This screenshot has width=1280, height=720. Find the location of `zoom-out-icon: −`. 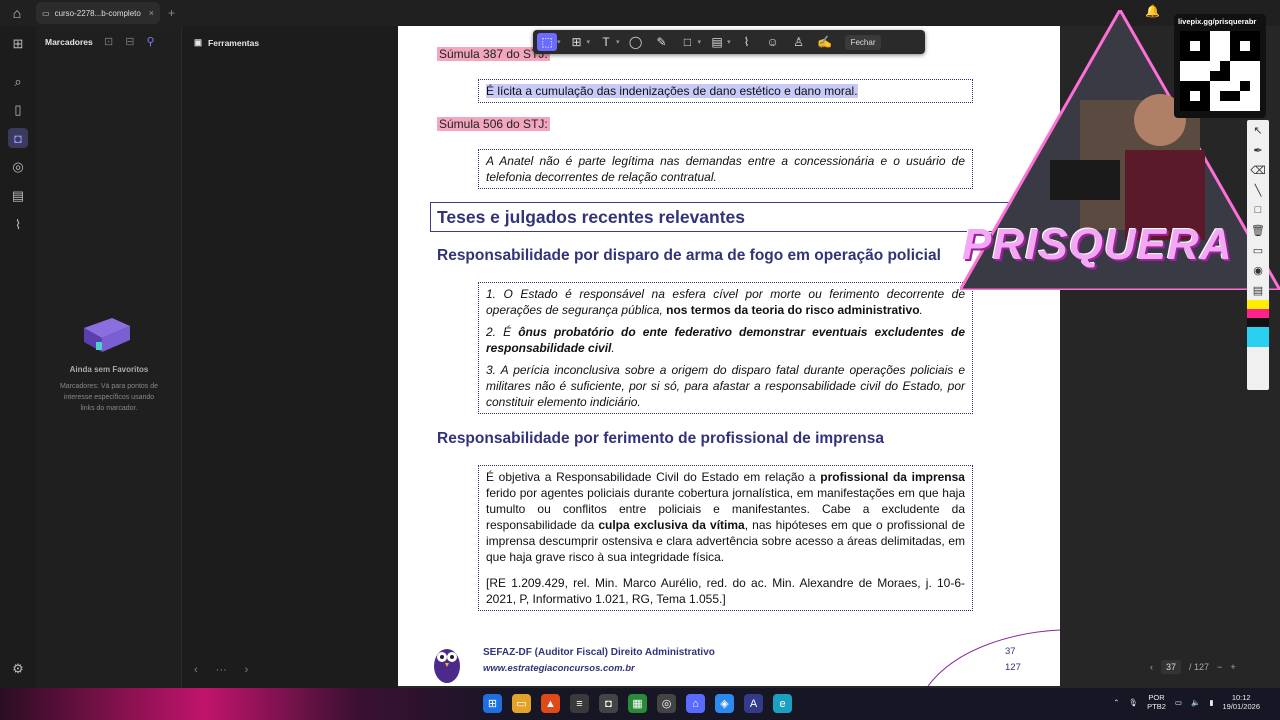

zoom-out-icon: − is located at coordinates (1219, 667).